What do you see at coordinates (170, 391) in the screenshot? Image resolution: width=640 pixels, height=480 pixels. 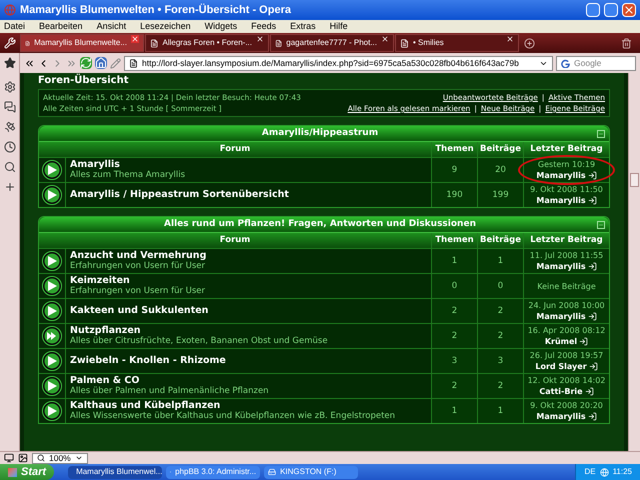 I see `forum-description: Alles über Palmen und Palmenänliche Pflanzen` at bounding box center [170, 391].